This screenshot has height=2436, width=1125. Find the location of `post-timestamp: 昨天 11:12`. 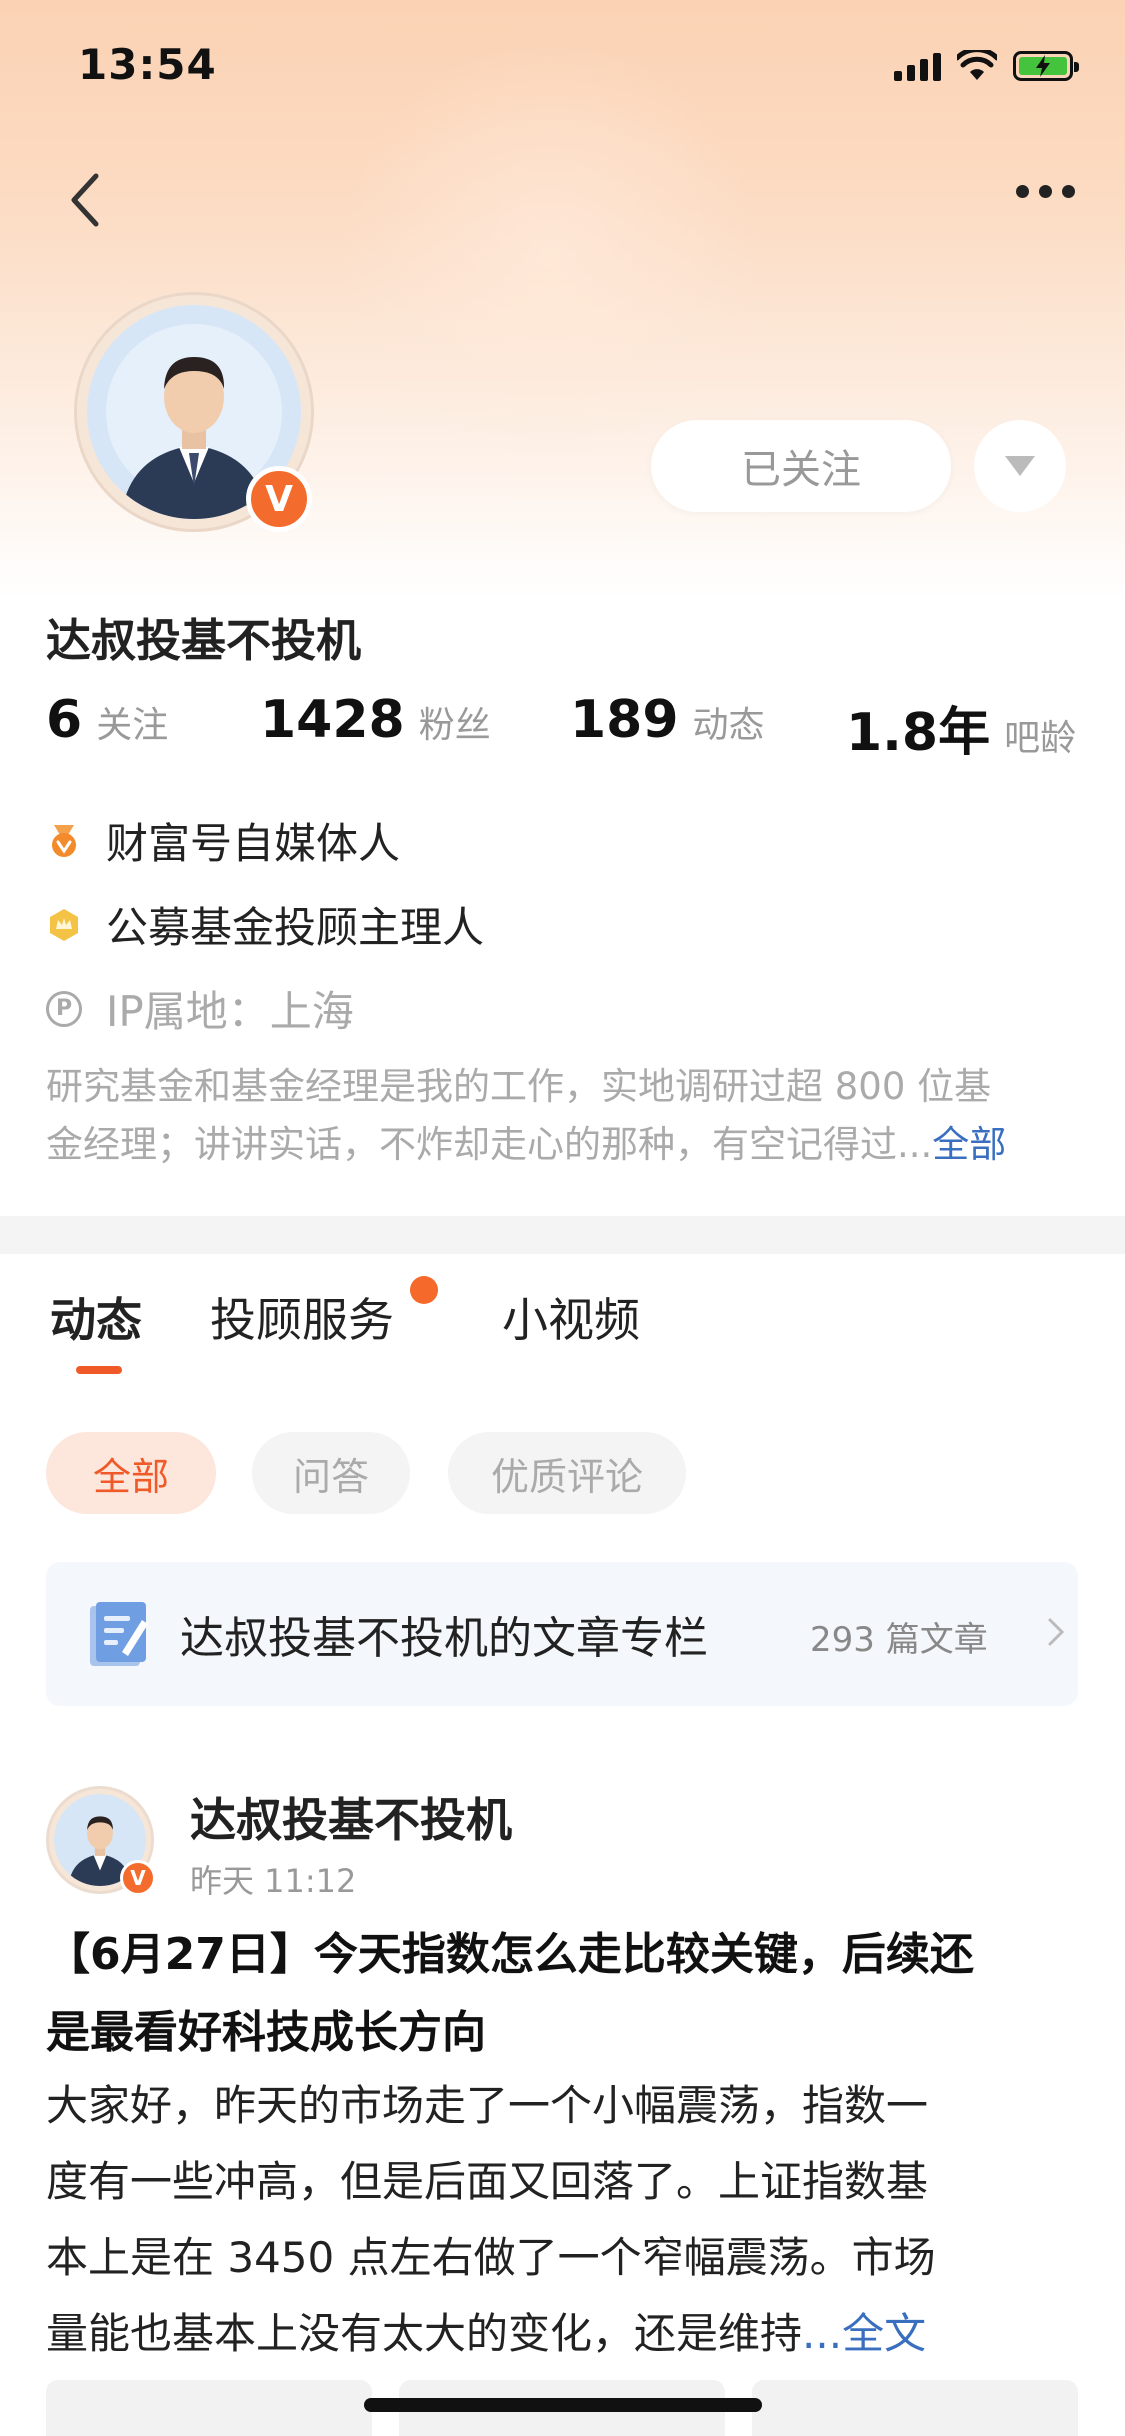

post-timestamp: 昨天 11:12 is located at coordinates (273, 1881).